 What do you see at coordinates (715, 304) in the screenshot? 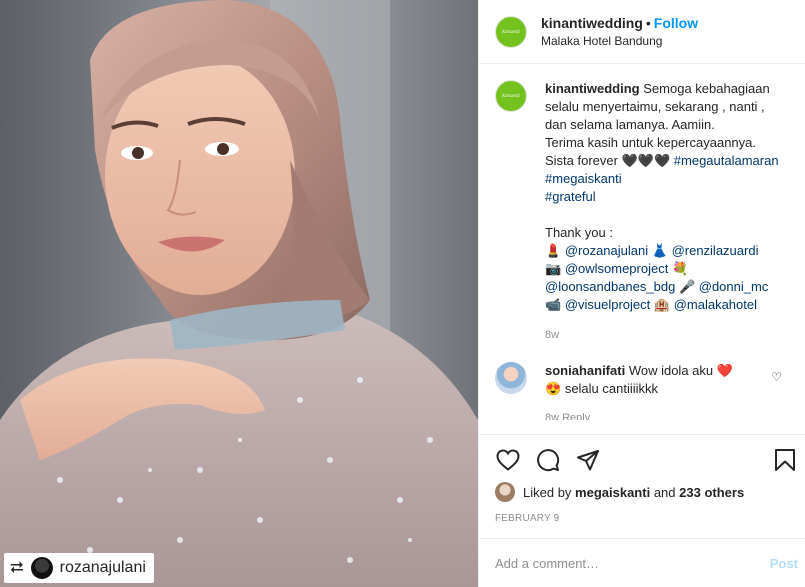
I see `mention-link: @malakahotel` at bounding box center [715, 304].